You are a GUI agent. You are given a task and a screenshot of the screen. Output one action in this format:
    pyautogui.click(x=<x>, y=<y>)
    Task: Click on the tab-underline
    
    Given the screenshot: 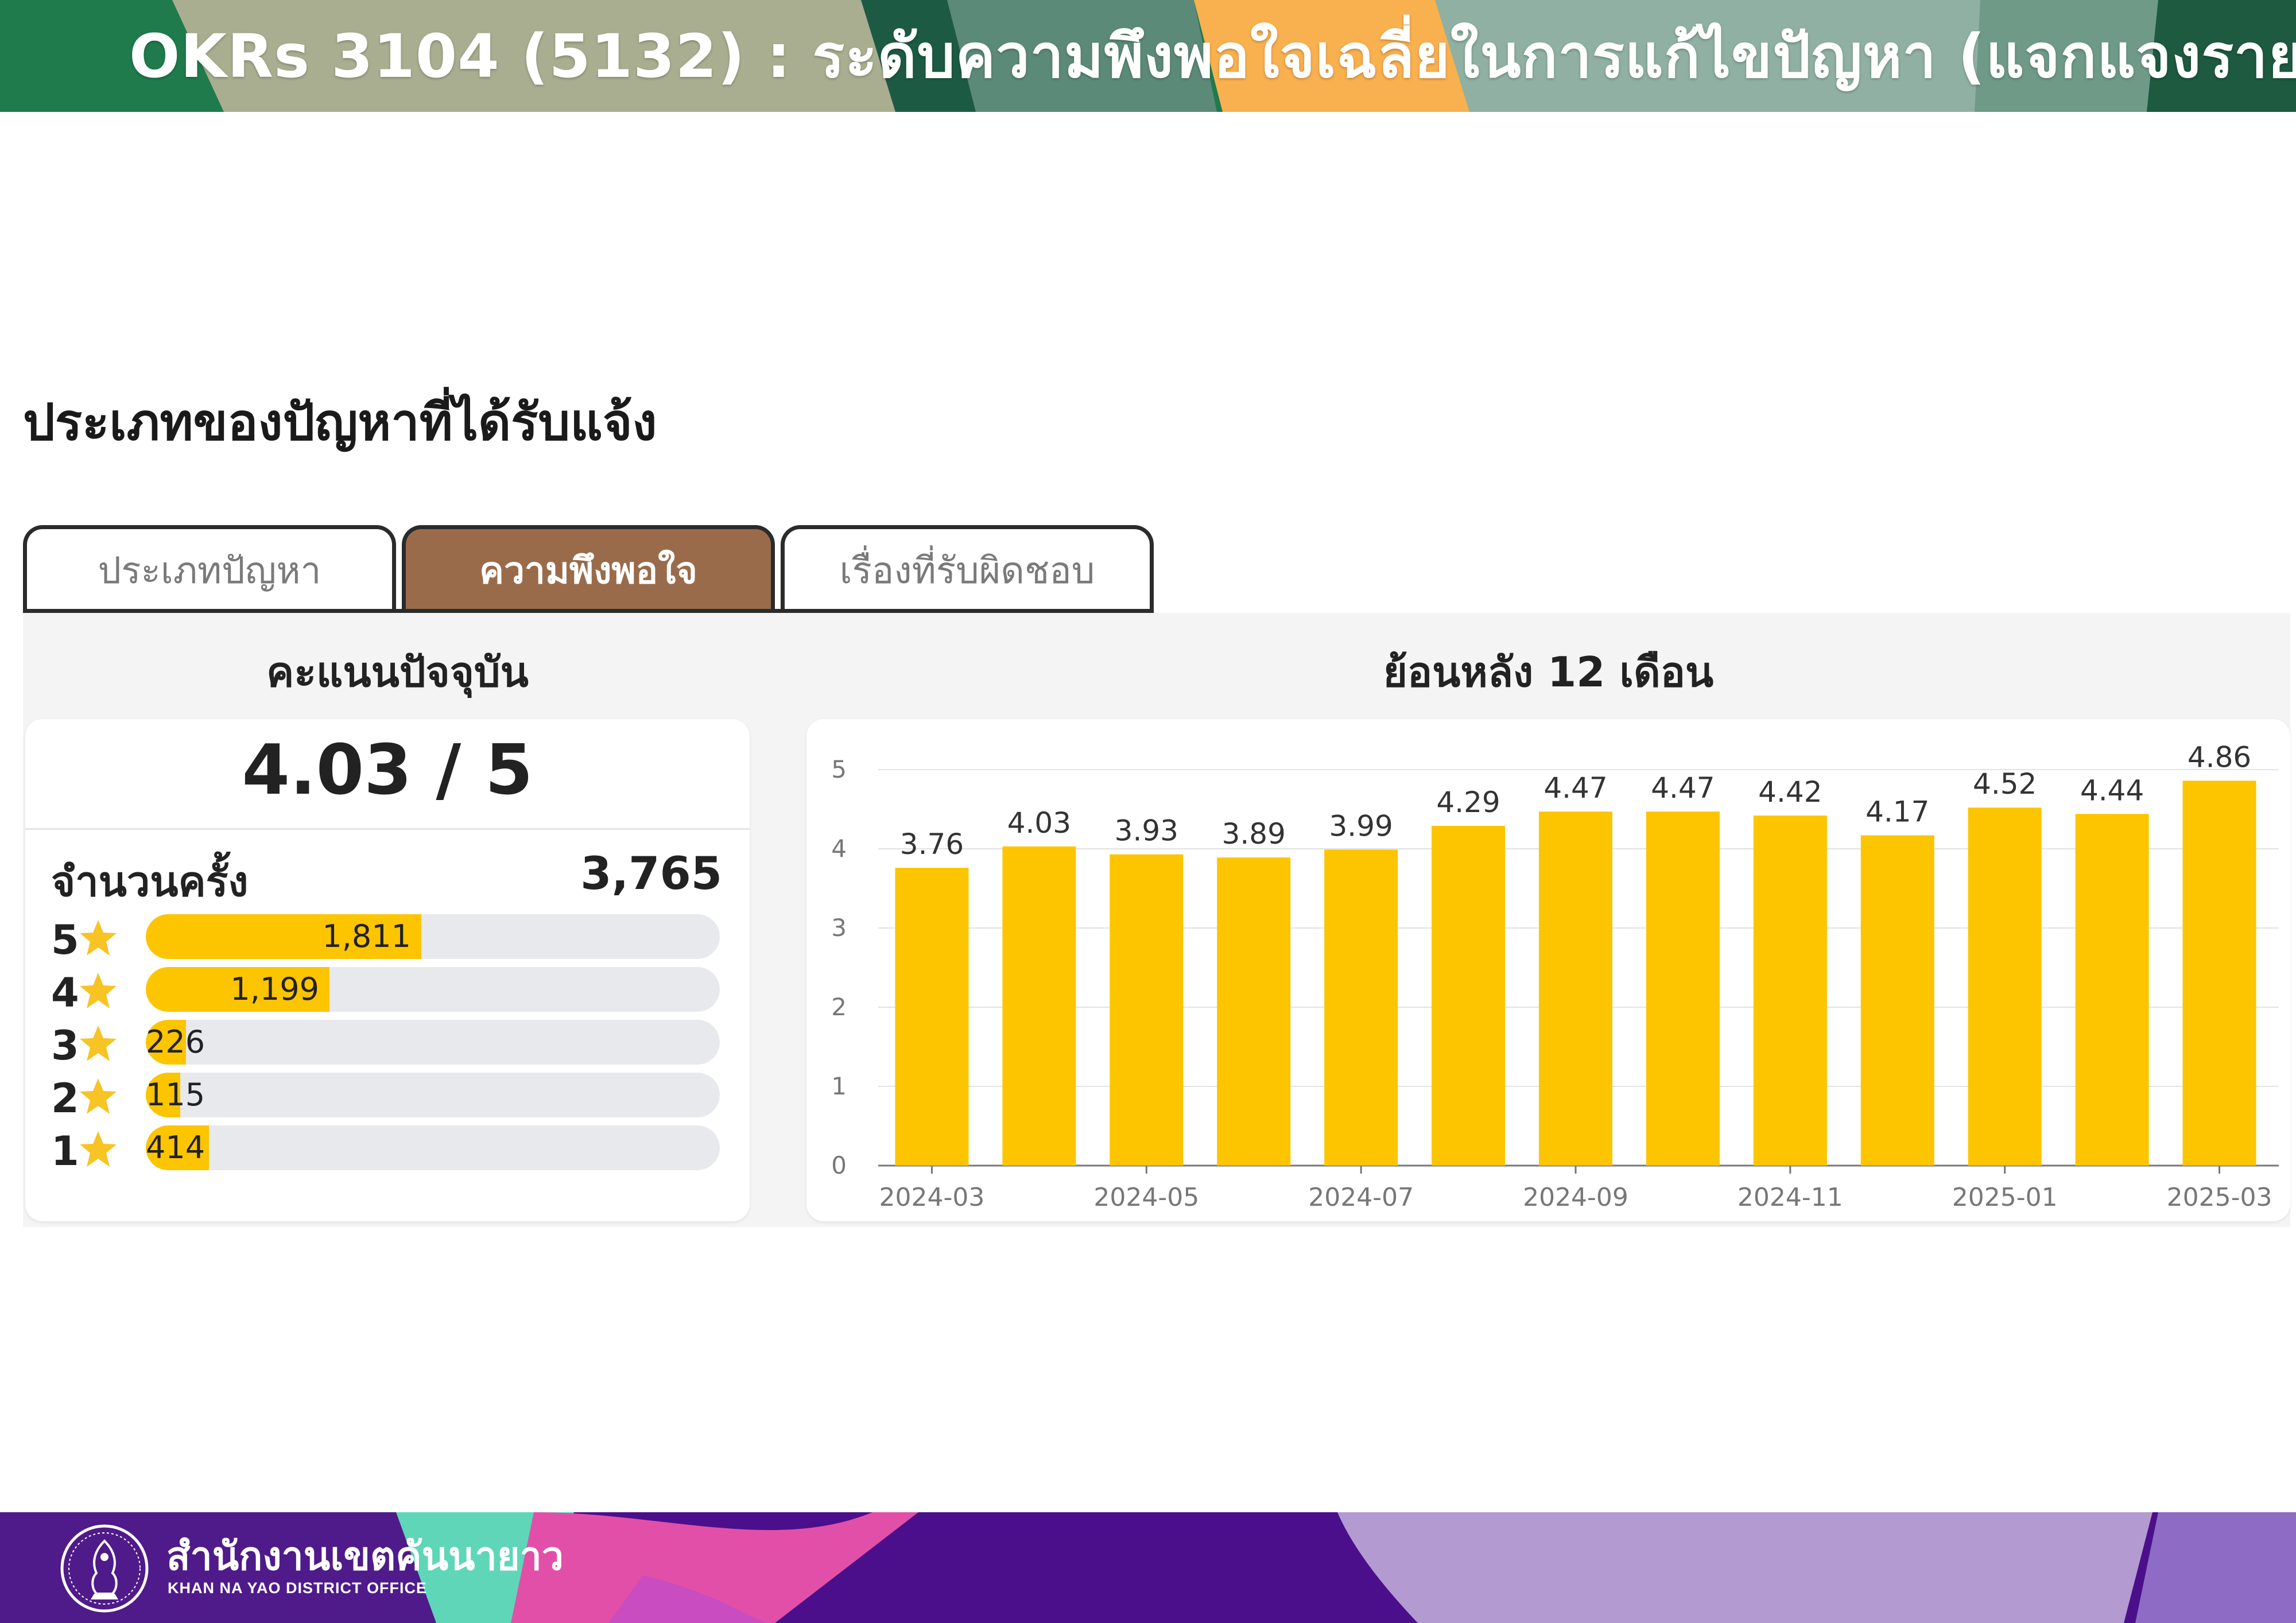 What is the action you would take?
    pyautogui.click(x=588, y=611)
    